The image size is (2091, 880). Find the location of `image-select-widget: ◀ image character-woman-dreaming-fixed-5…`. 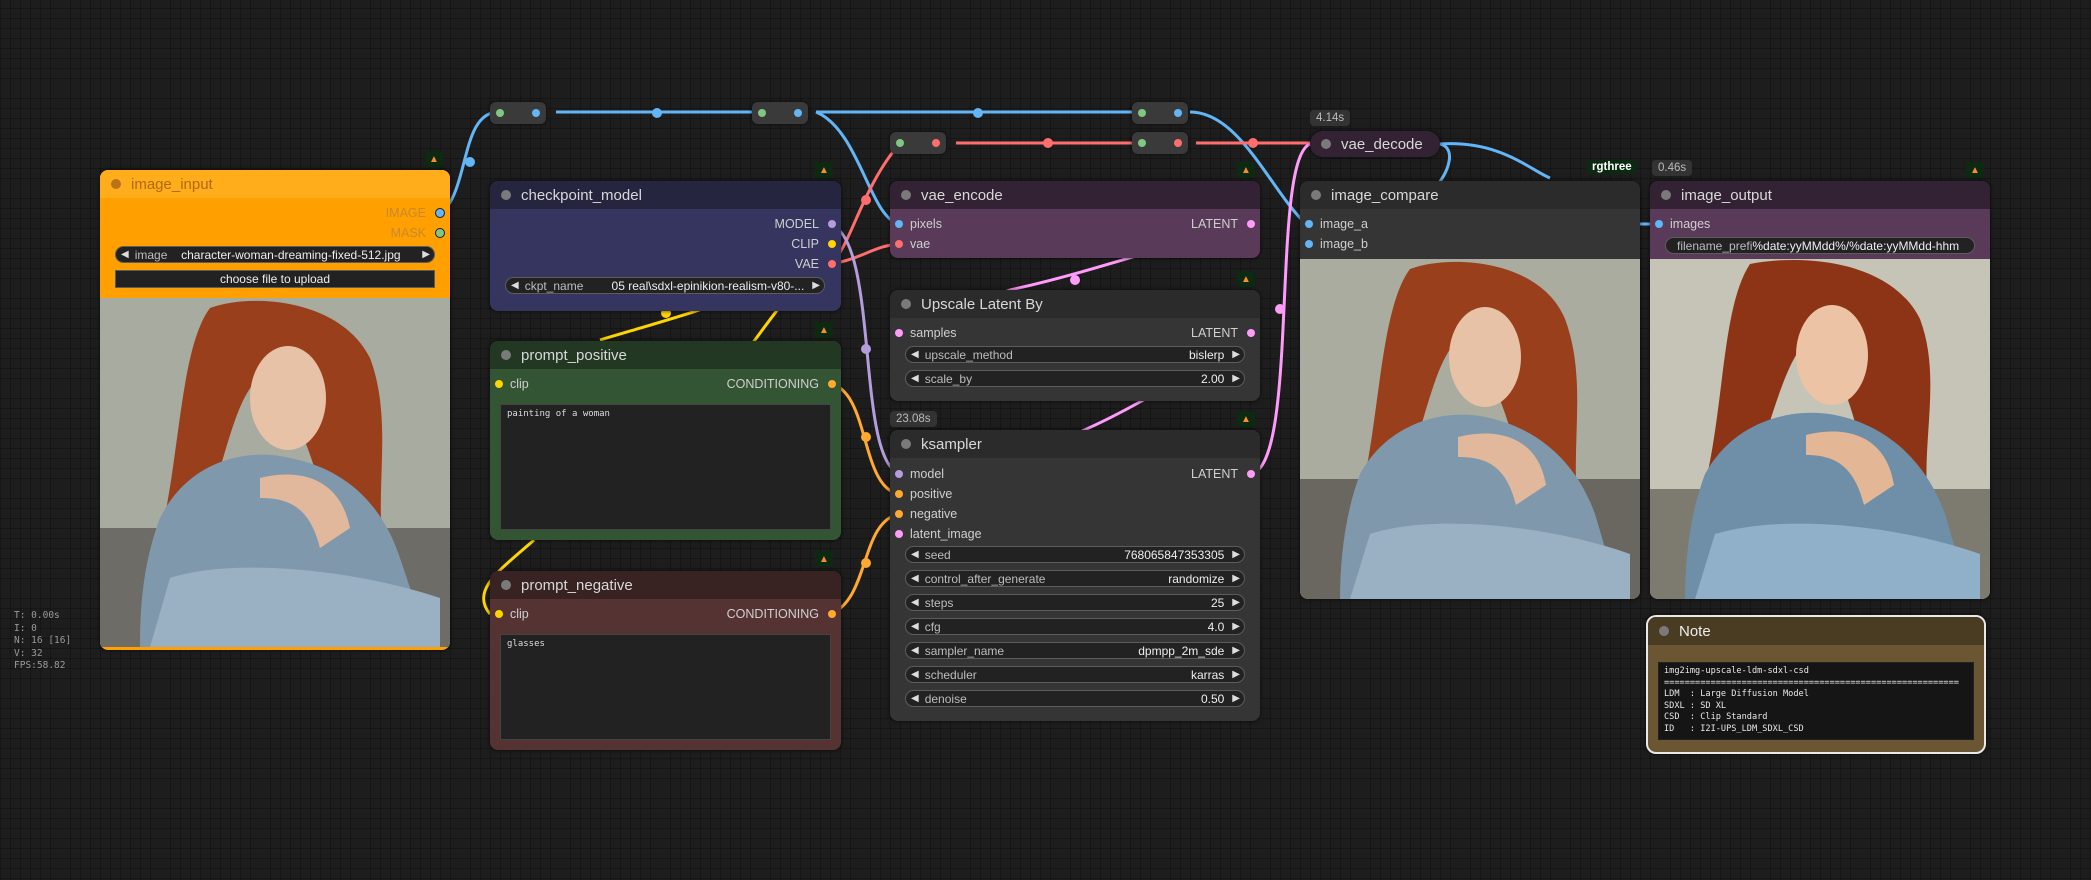

image-select-widget: ◀ image character-woman-dreaming-fixed-5… is located at coordinates (275, 254).